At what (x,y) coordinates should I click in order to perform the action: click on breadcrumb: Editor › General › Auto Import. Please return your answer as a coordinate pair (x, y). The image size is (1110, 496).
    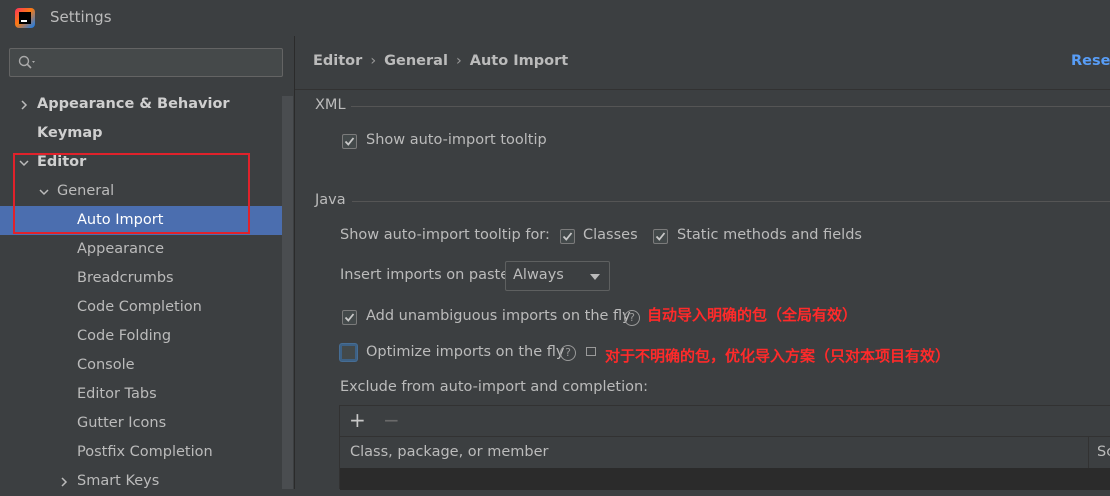
    Looking at the image, I should click on (440, 61).